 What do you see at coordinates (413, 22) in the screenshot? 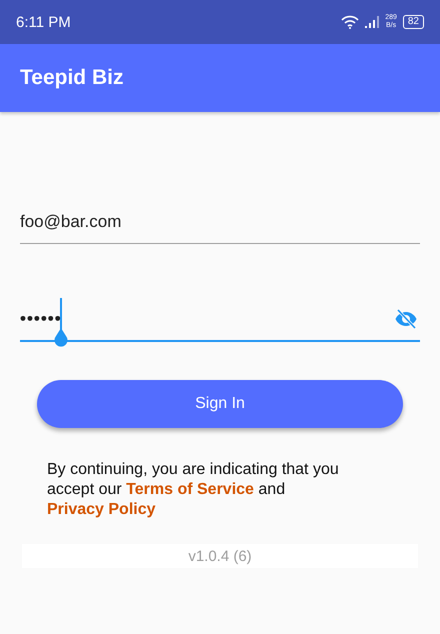
I see `battery-icon: 82` at bounding box center [413, 22].